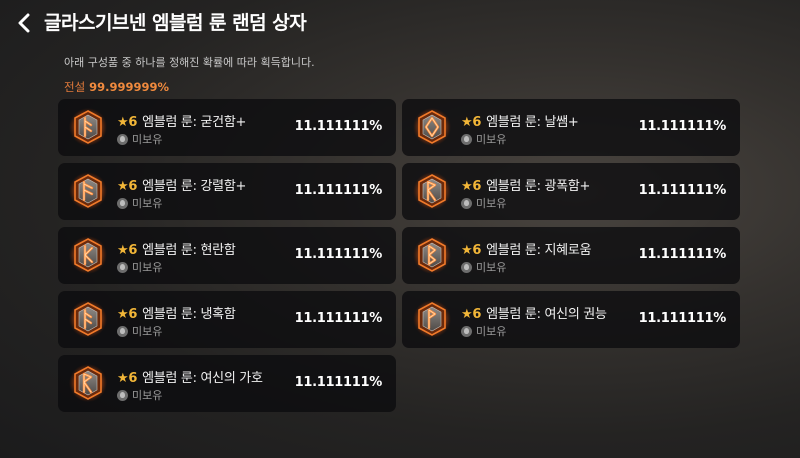  I want to click on rune-item-card: ★6 엠블럼 룬: 지혜로움 미보유 11.111111%, so click(571, 255).